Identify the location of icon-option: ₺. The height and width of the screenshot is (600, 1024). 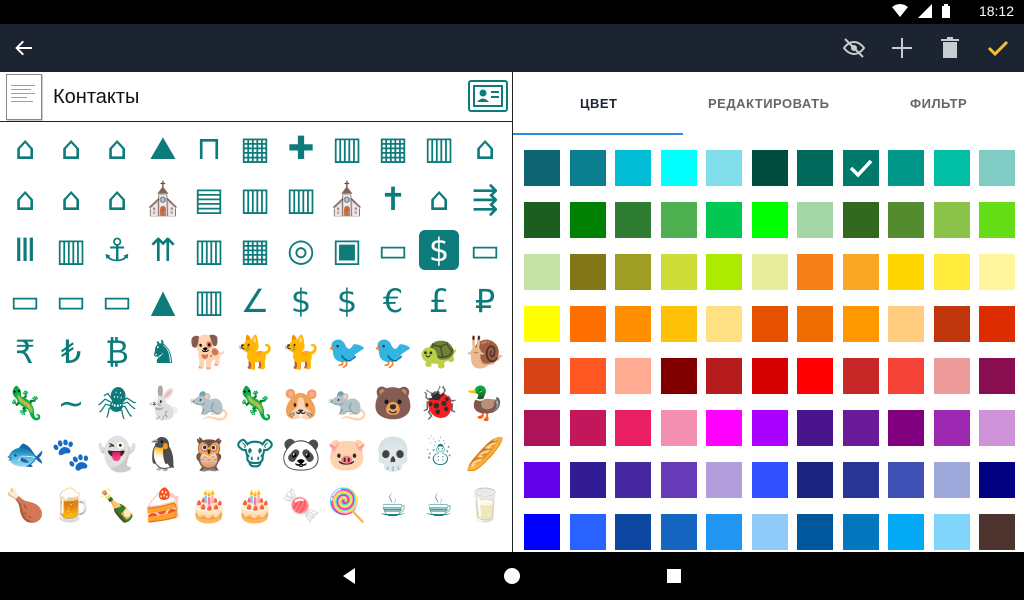
(71, 351).